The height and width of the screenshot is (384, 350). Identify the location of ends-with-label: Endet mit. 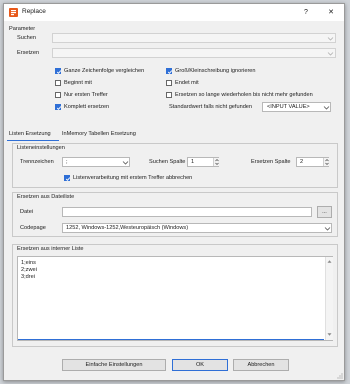
(187, 83).